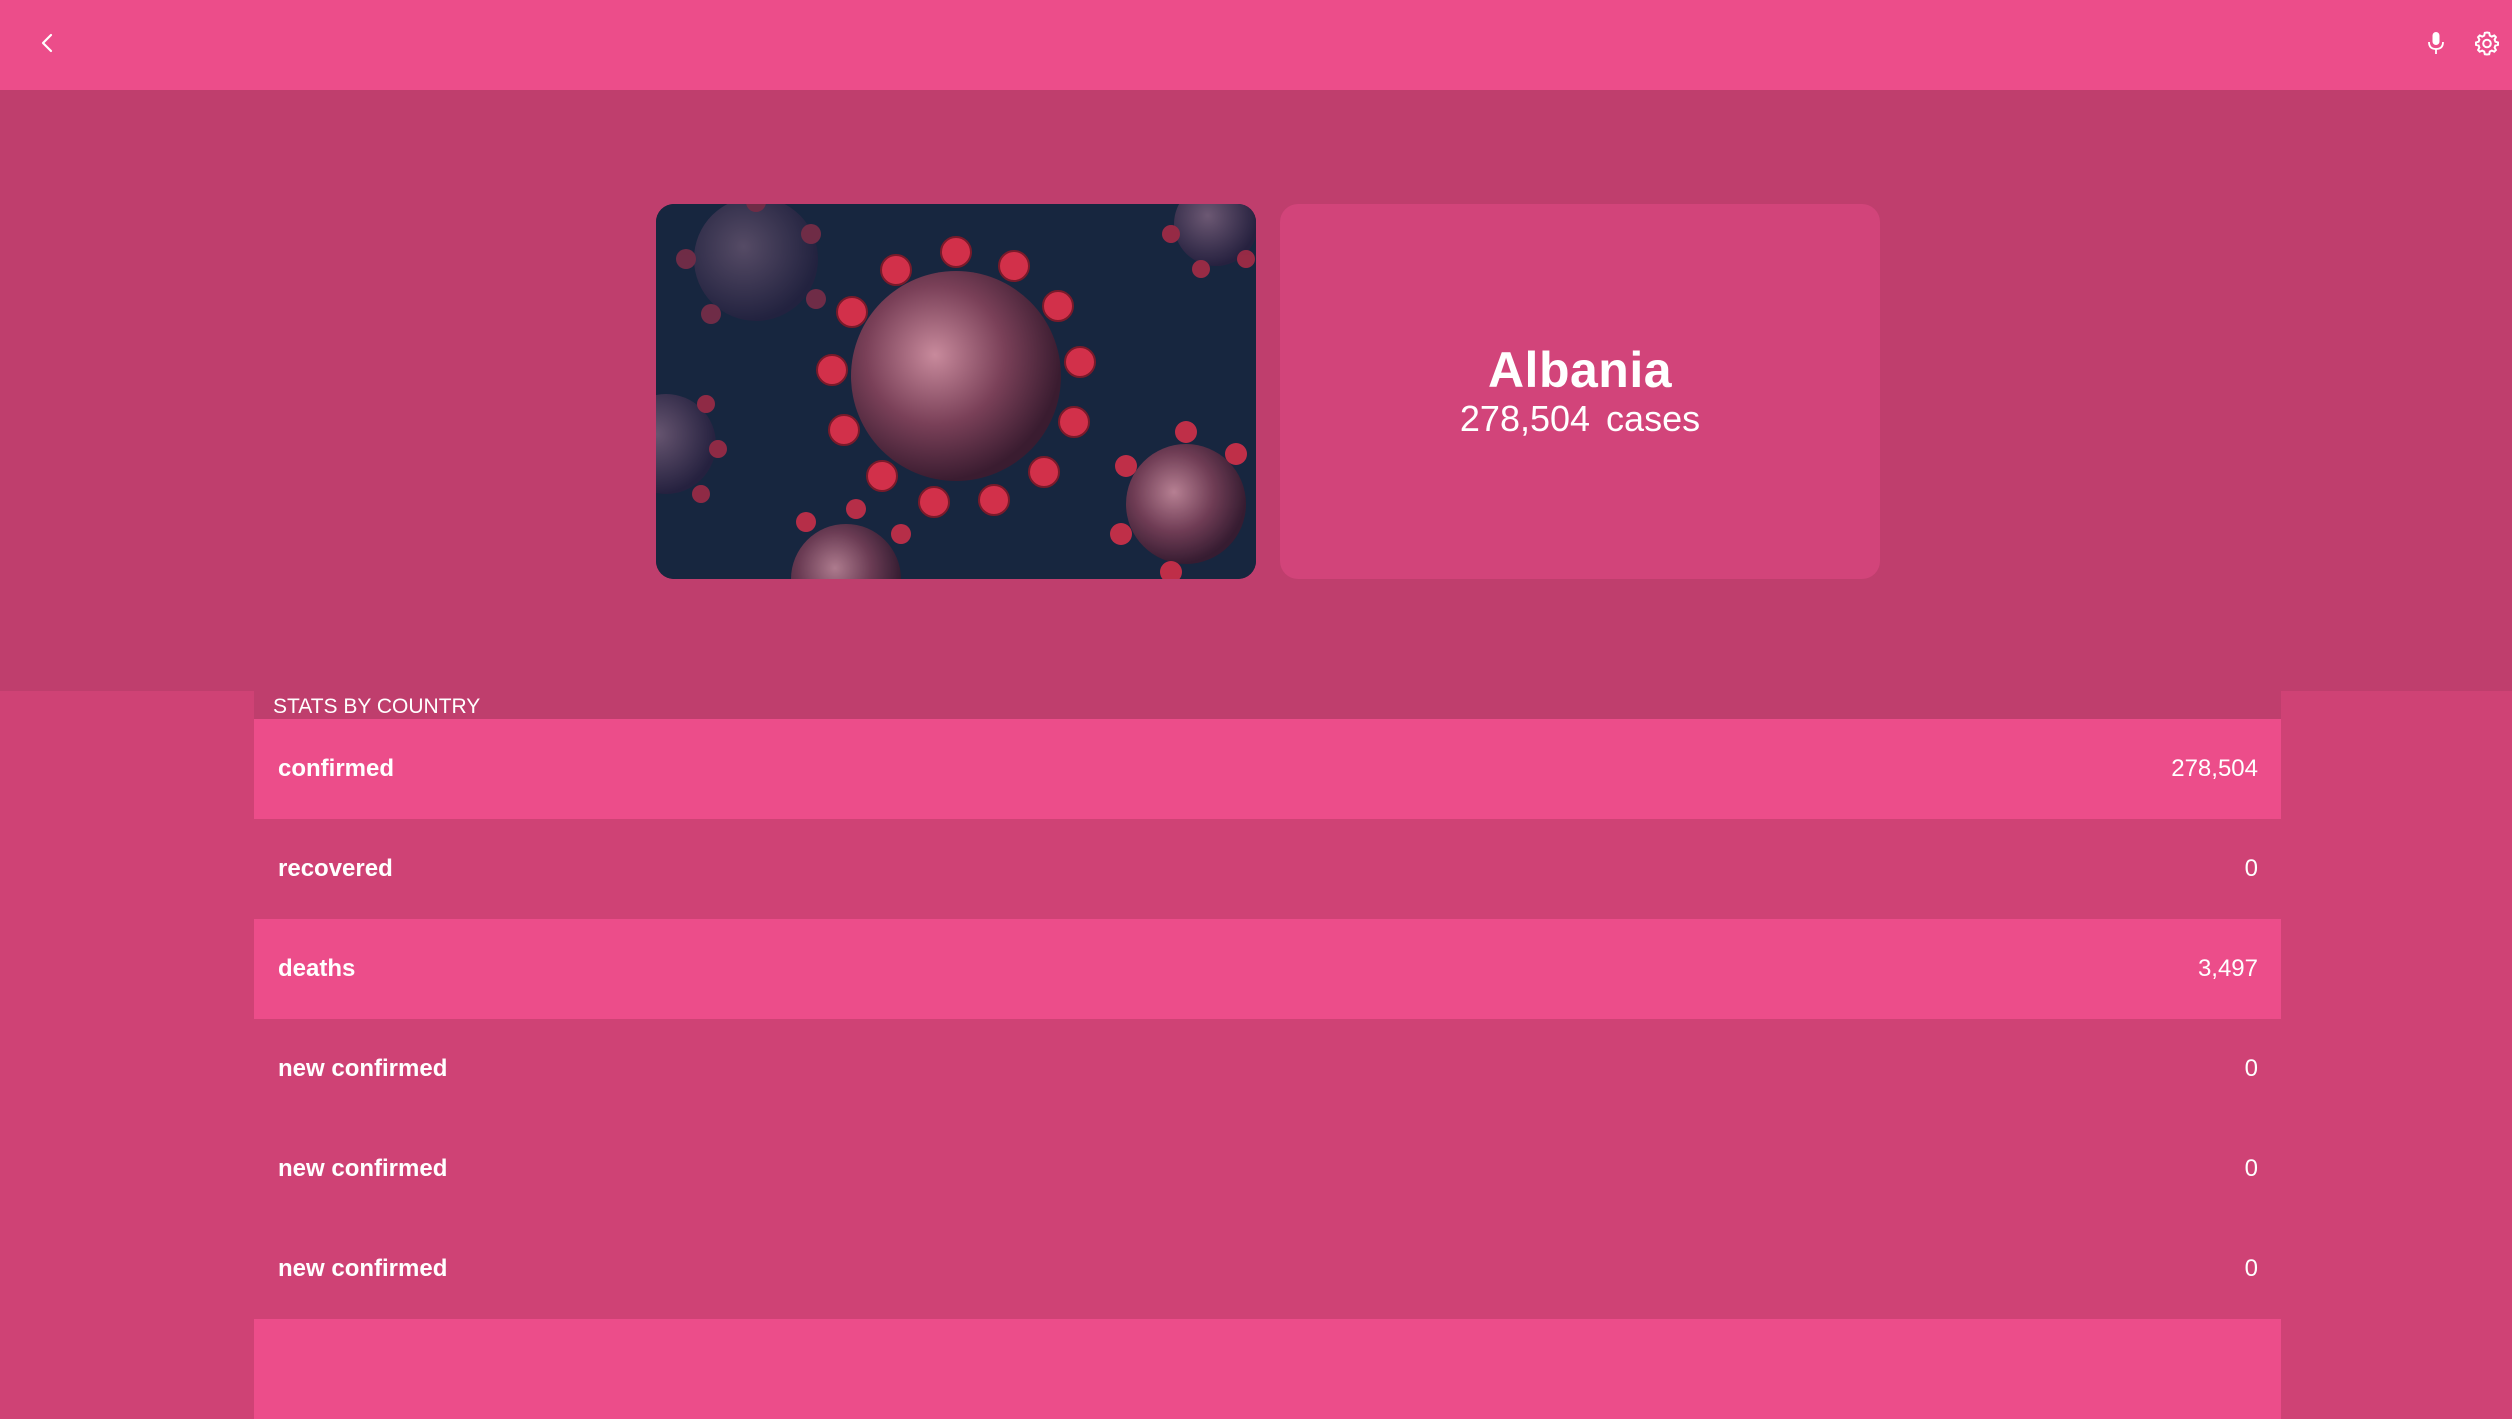 This screenshot has width=2512, height=1419. I want to click on stat-value: 278,504, so click(2214, 768).